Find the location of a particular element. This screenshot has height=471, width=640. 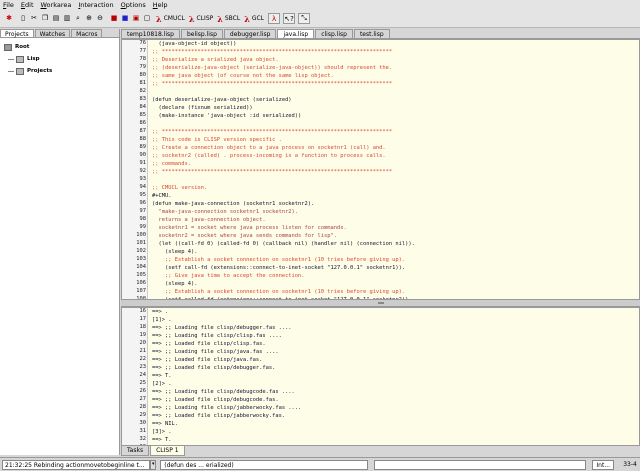

run-icon: ▣ is located at coordinates (136, 18).